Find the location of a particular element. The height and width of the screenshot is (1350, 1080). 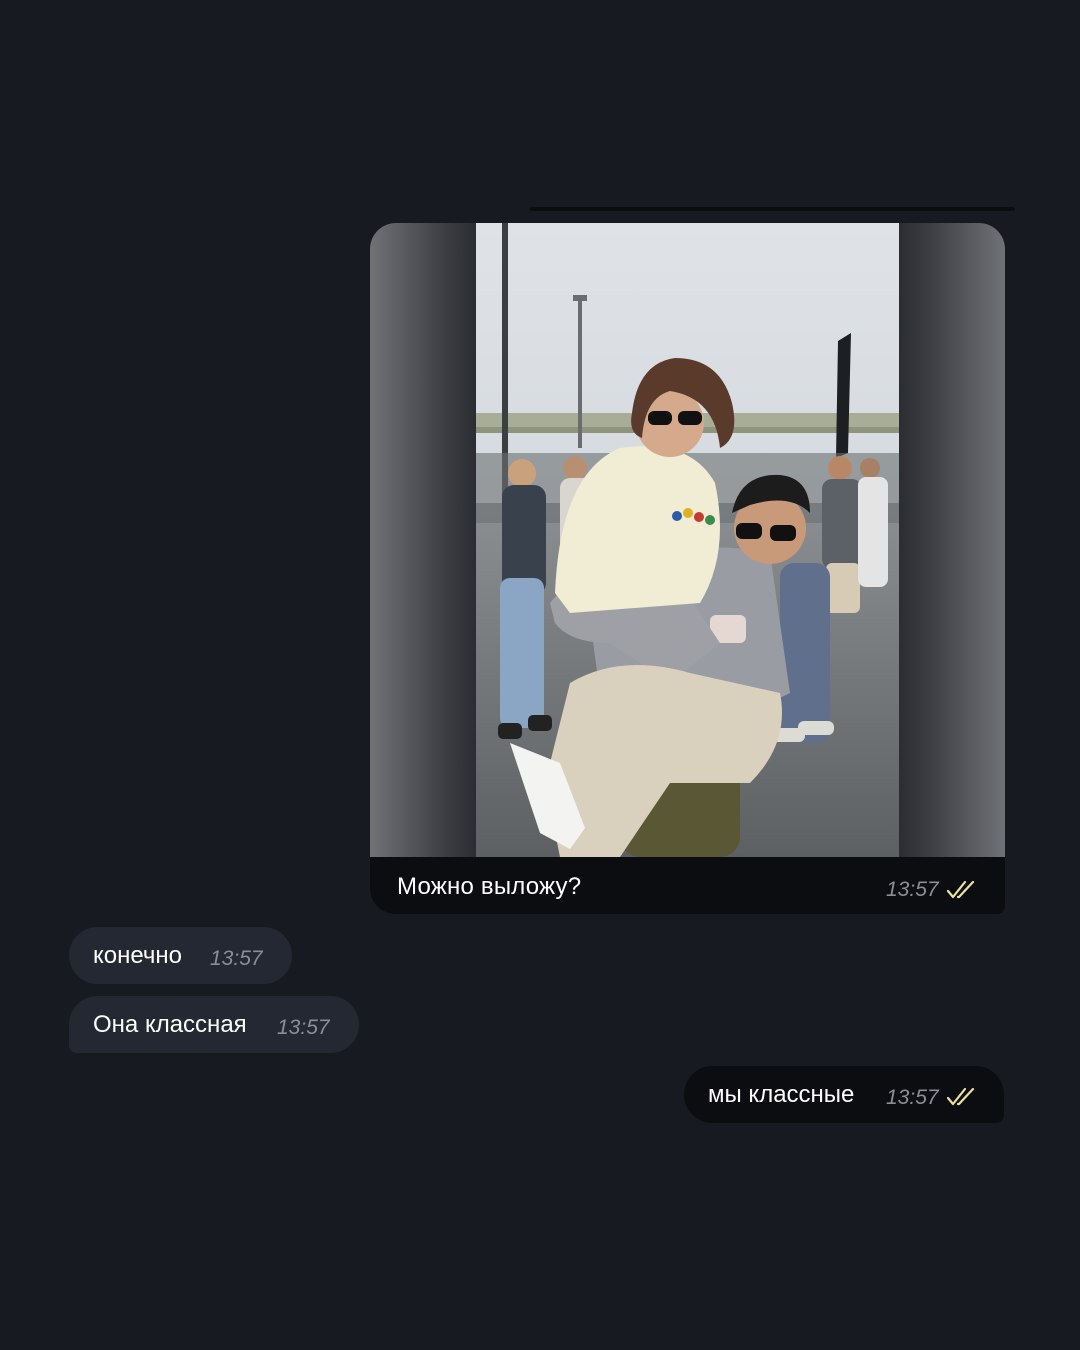

previous-message-edge is located at coordinates (772, 209).